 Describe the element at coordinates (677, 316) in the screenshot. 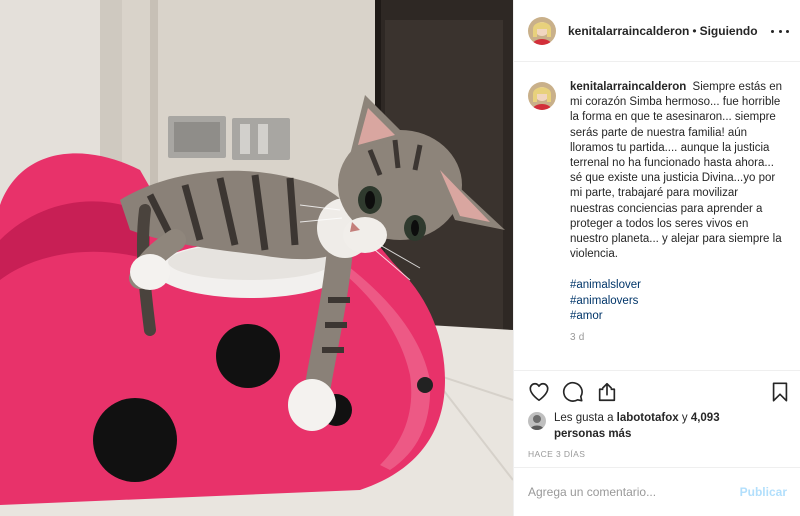

I see `hashtag-link: #amor` at that location.